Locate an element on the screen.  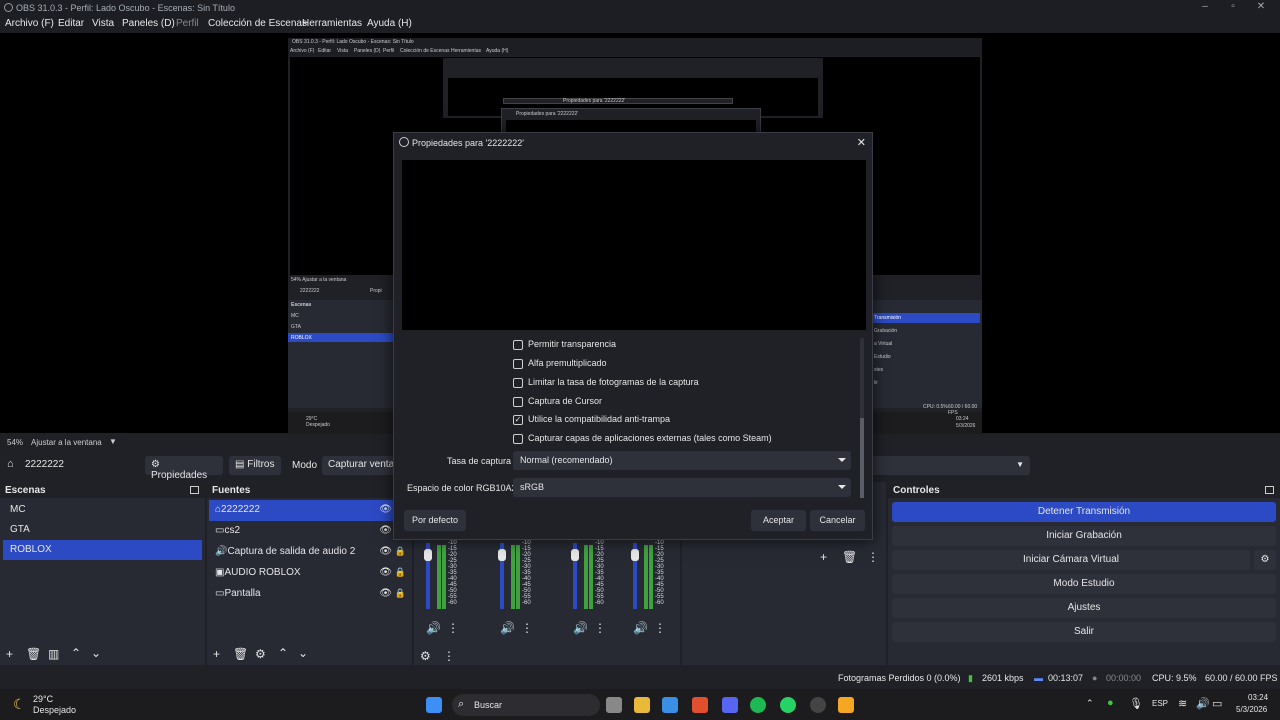
menu-perfil: Perfil is located at coordinates (187, 23).